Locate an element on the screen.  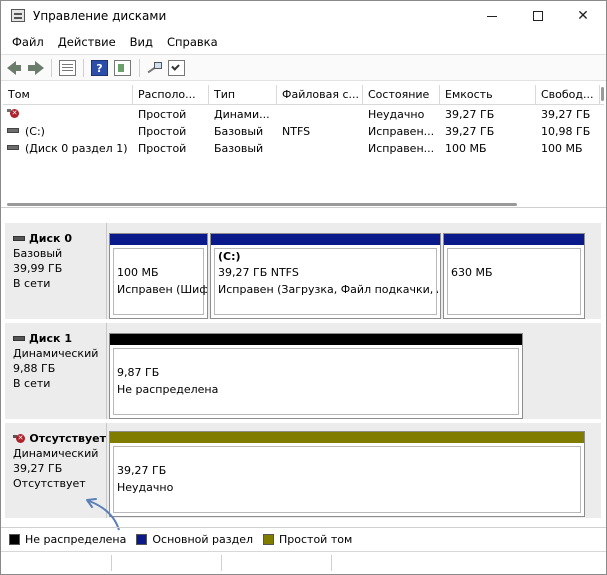
simple-volume-bar is located at coordinates (347, 437).